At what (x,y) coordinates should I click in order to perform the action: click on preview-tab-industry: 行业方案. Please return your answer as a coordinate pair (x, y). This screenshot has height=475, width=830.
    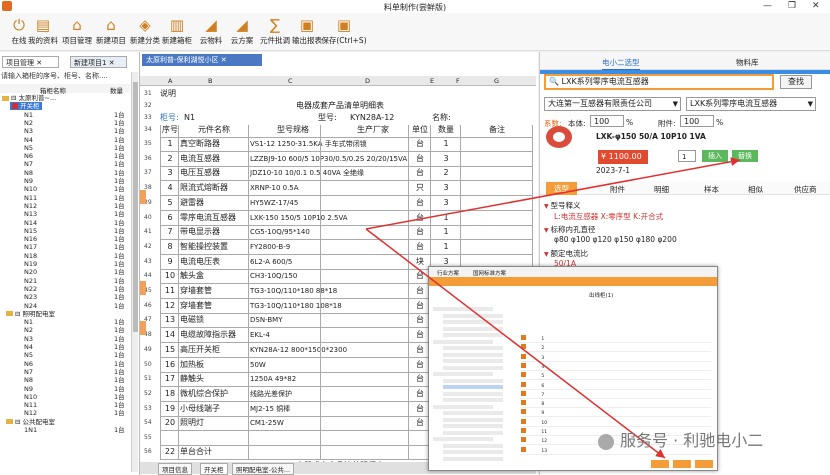
    Looking at the image, I should click on (448, 273).